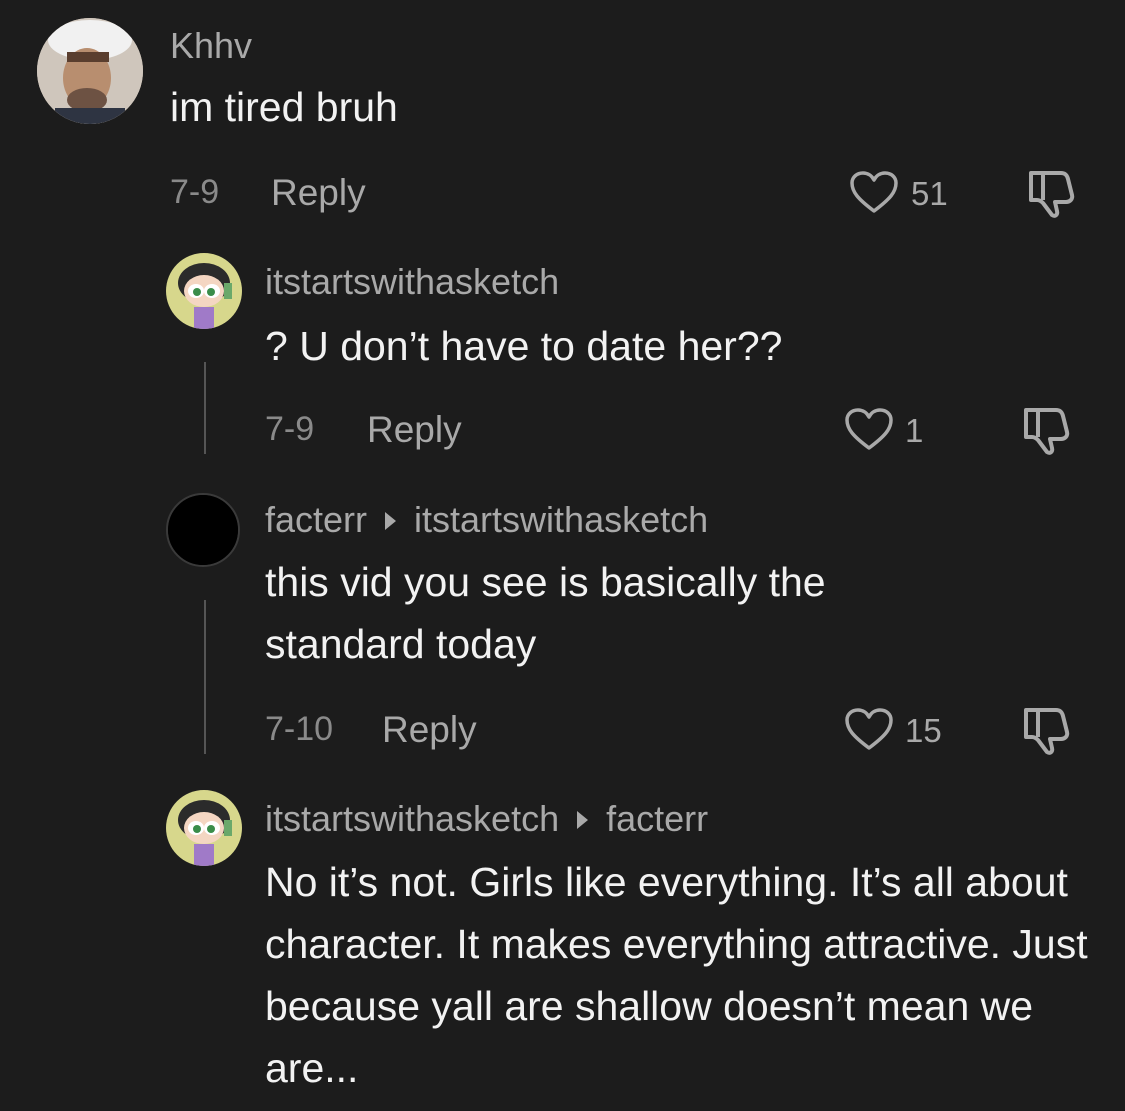 The image size is (1125, 1111). What do you see at coordinates (284, 107) in the screenshot?
I see `comment-text: im tired bruh` at bounding box center [284, 107].